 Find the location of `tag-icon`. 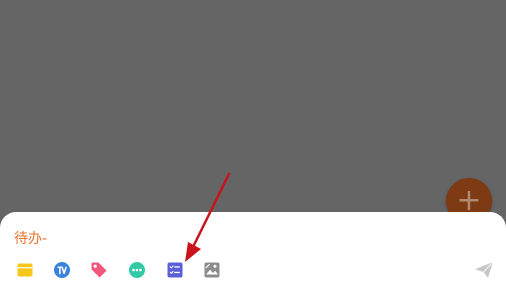

tag-icon is located at coordinates (99, 270).